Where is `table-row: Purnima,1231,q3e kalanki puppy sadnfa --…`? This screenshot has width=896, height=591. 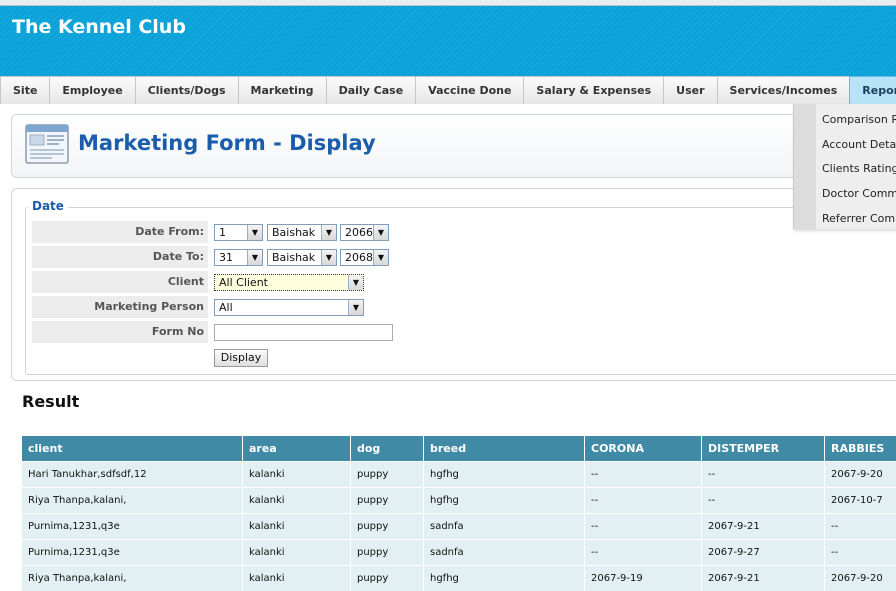 table-row: Purnima,1231,q3e kalanki puppy sadnfa --… is located at coordinates (459, 526).